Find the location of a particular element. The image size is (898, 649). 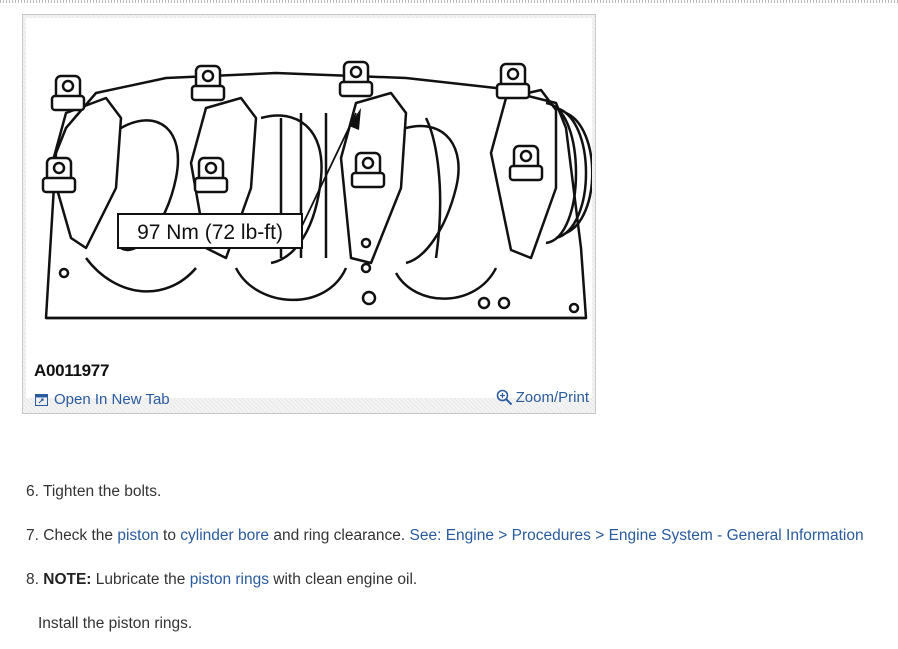

step-number: 7. is located at coordinates (32, 535).